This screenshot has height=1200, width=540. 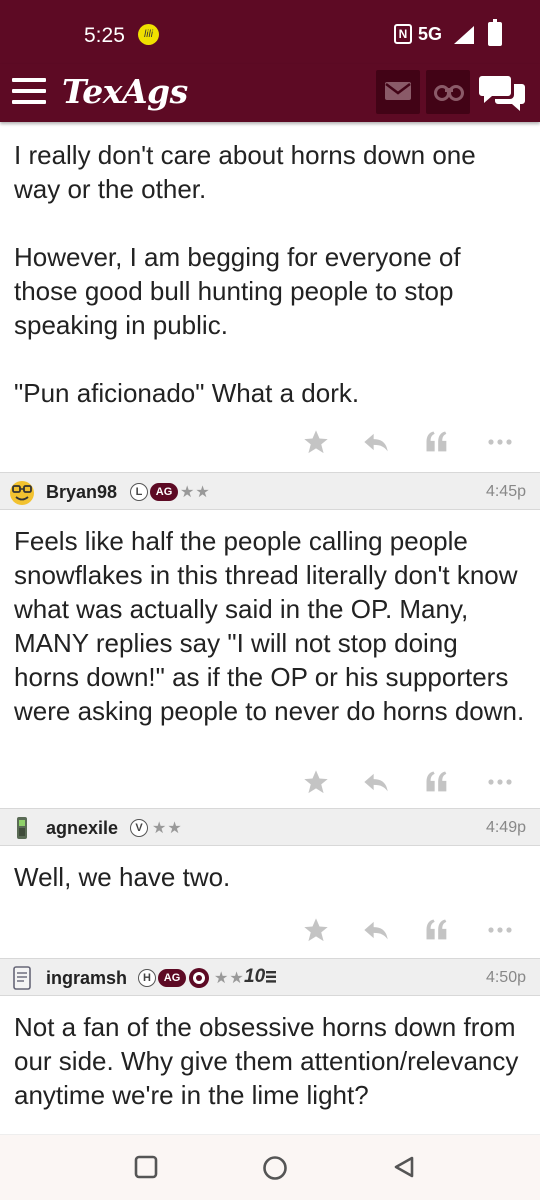 I want to click on post-meta: ingramsh H AG ★★ 10 4:50p, so click(x=270, y=977).